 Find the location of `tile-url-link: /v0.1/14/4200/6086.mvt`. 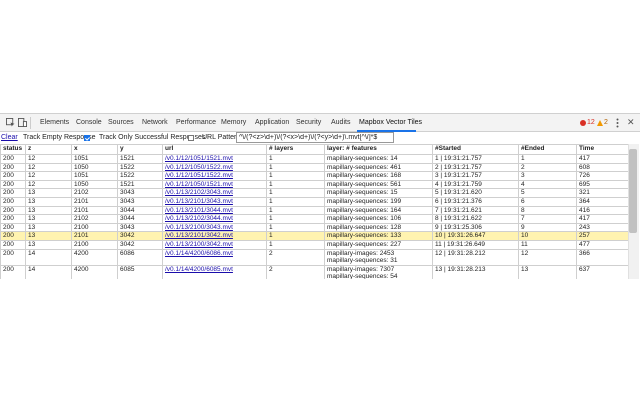

tile-url-link: /v0.1/14/4200/6086.mvt is located at coordinates (199, 253).